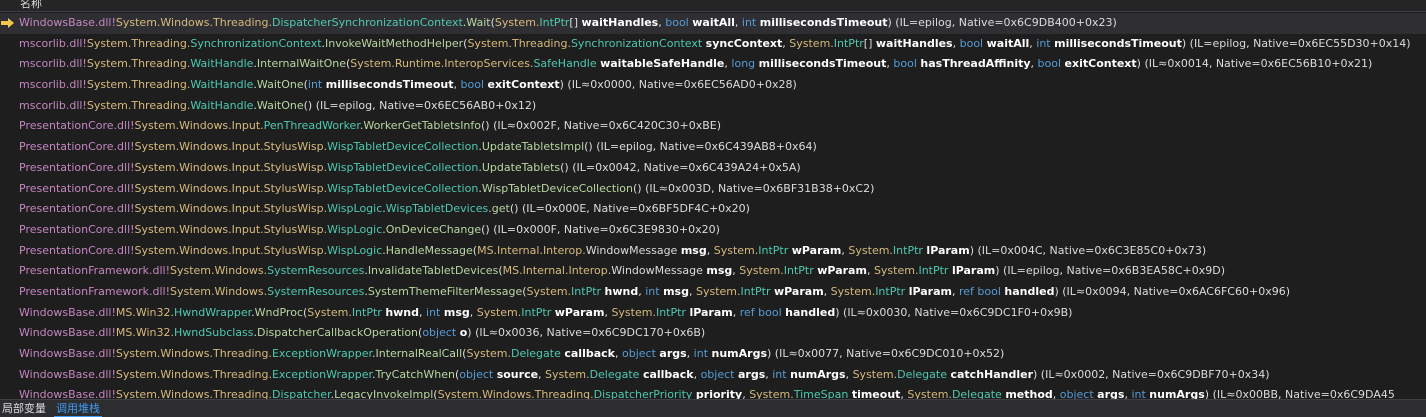  I want to click on frame-token-param: waitAll, so click(713, 22).